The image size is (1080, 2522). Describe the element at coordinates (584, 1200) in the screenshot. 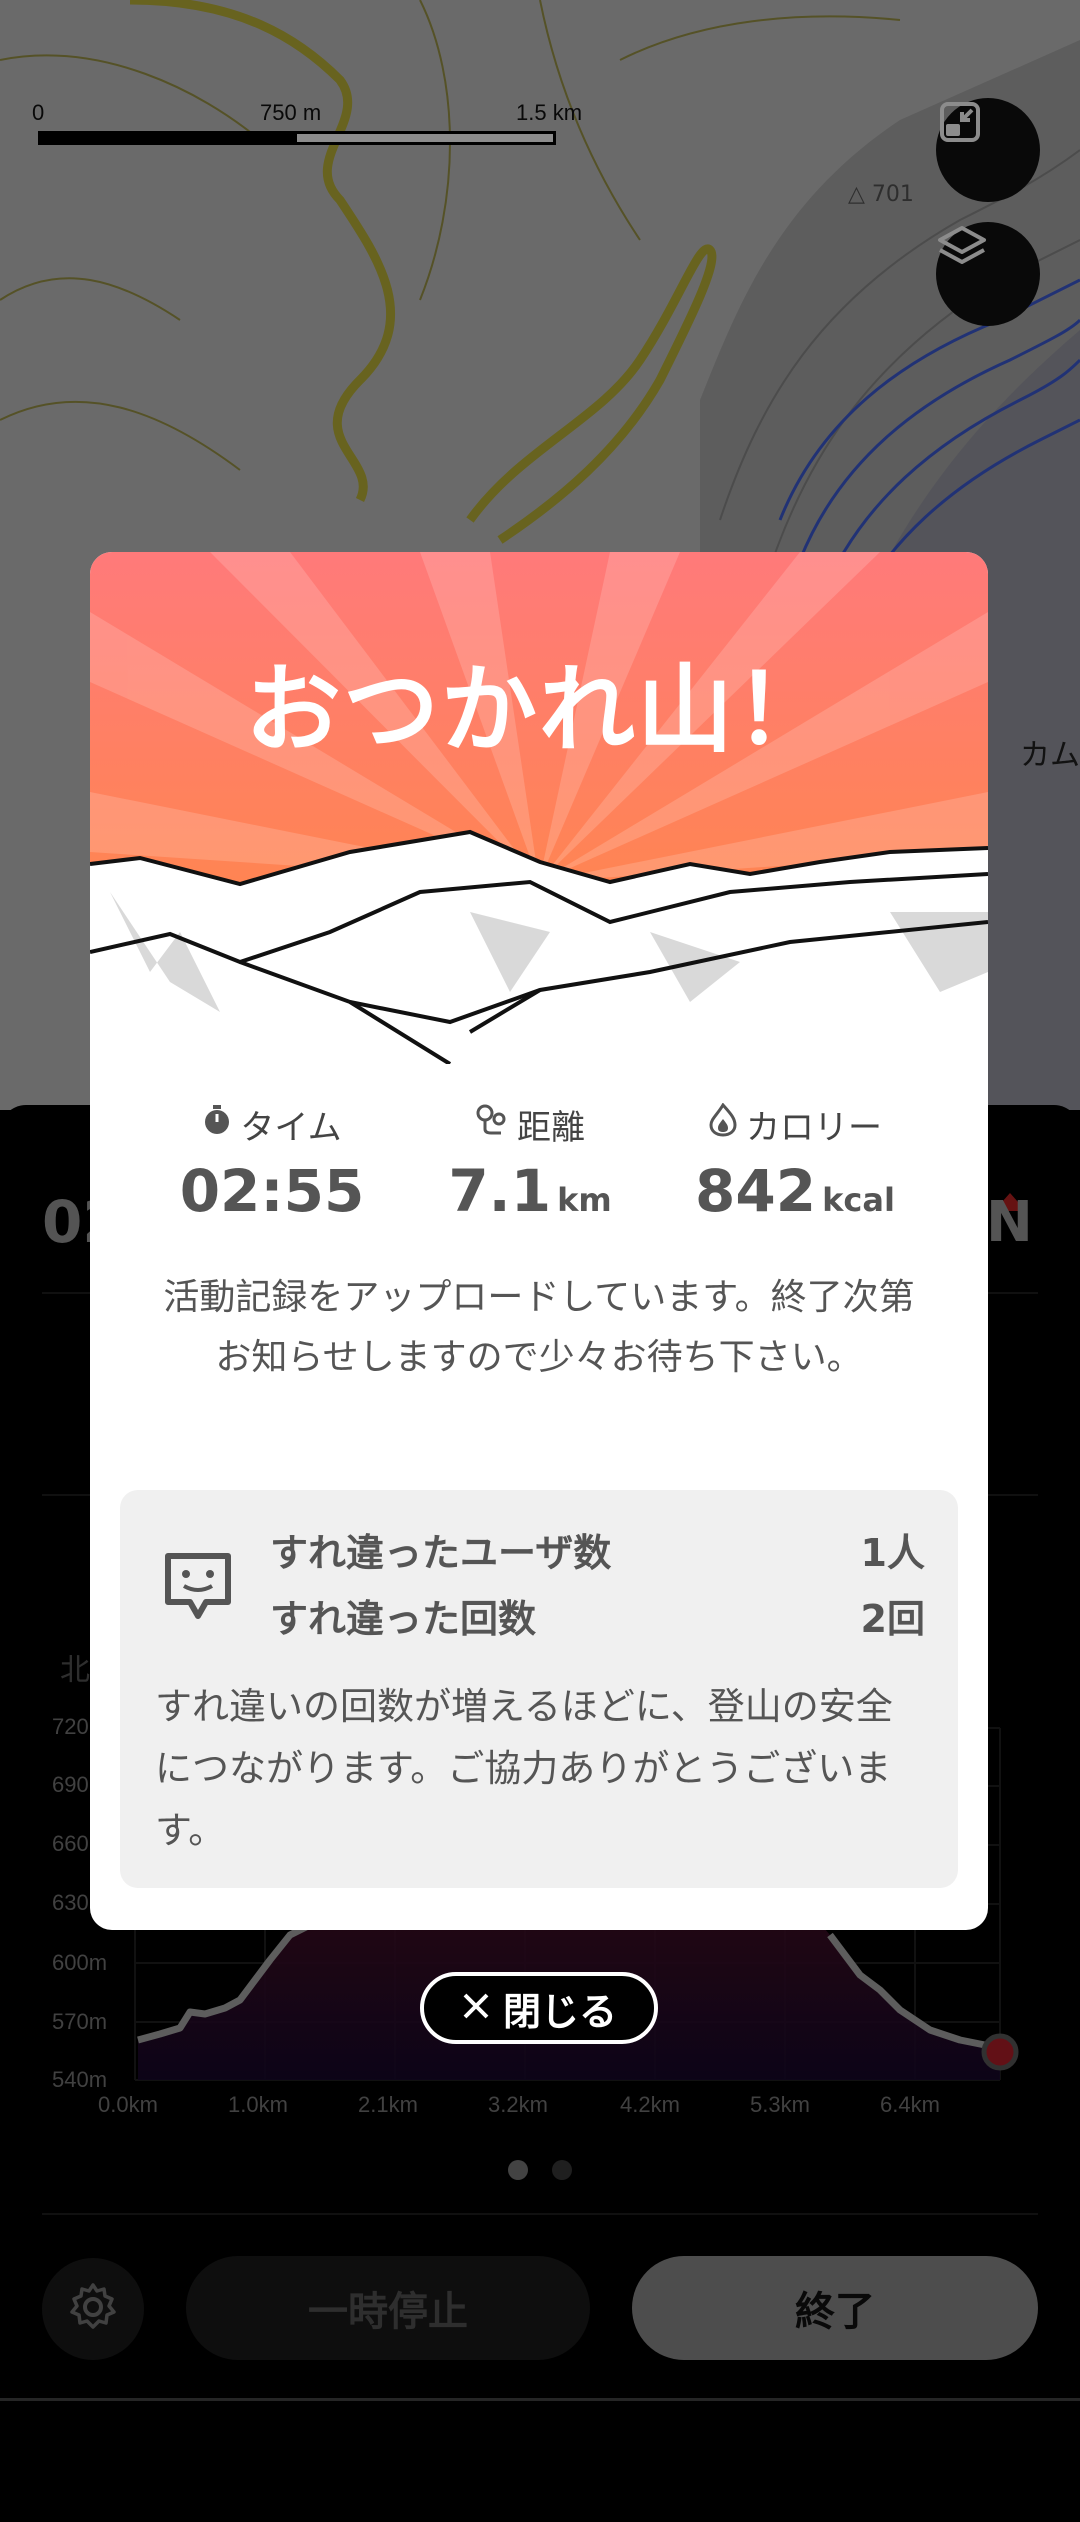

I see `stat-distance-unit: km` at that location.